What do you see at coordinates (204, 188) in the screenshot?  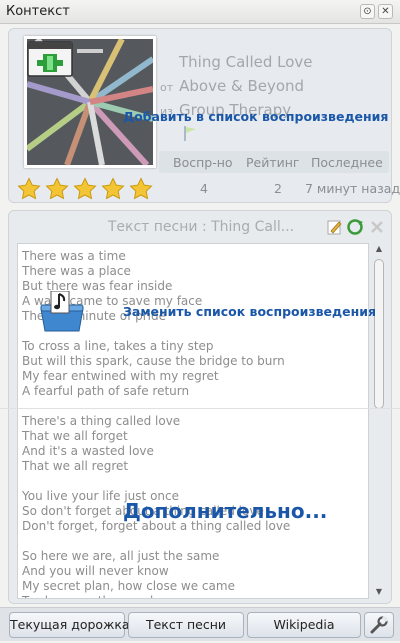 I see `played-count-value: 4` at bounding box center [204, 188].